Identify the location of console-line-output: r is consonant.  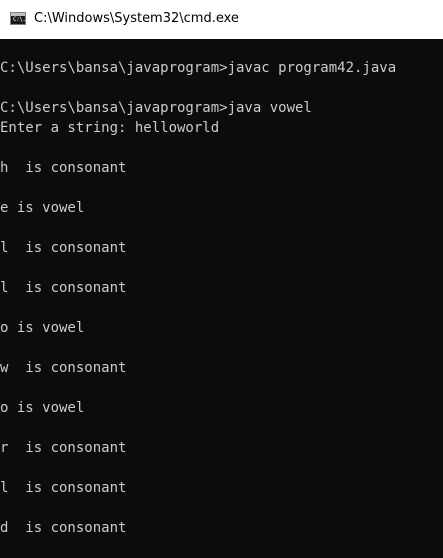
(63, 448).